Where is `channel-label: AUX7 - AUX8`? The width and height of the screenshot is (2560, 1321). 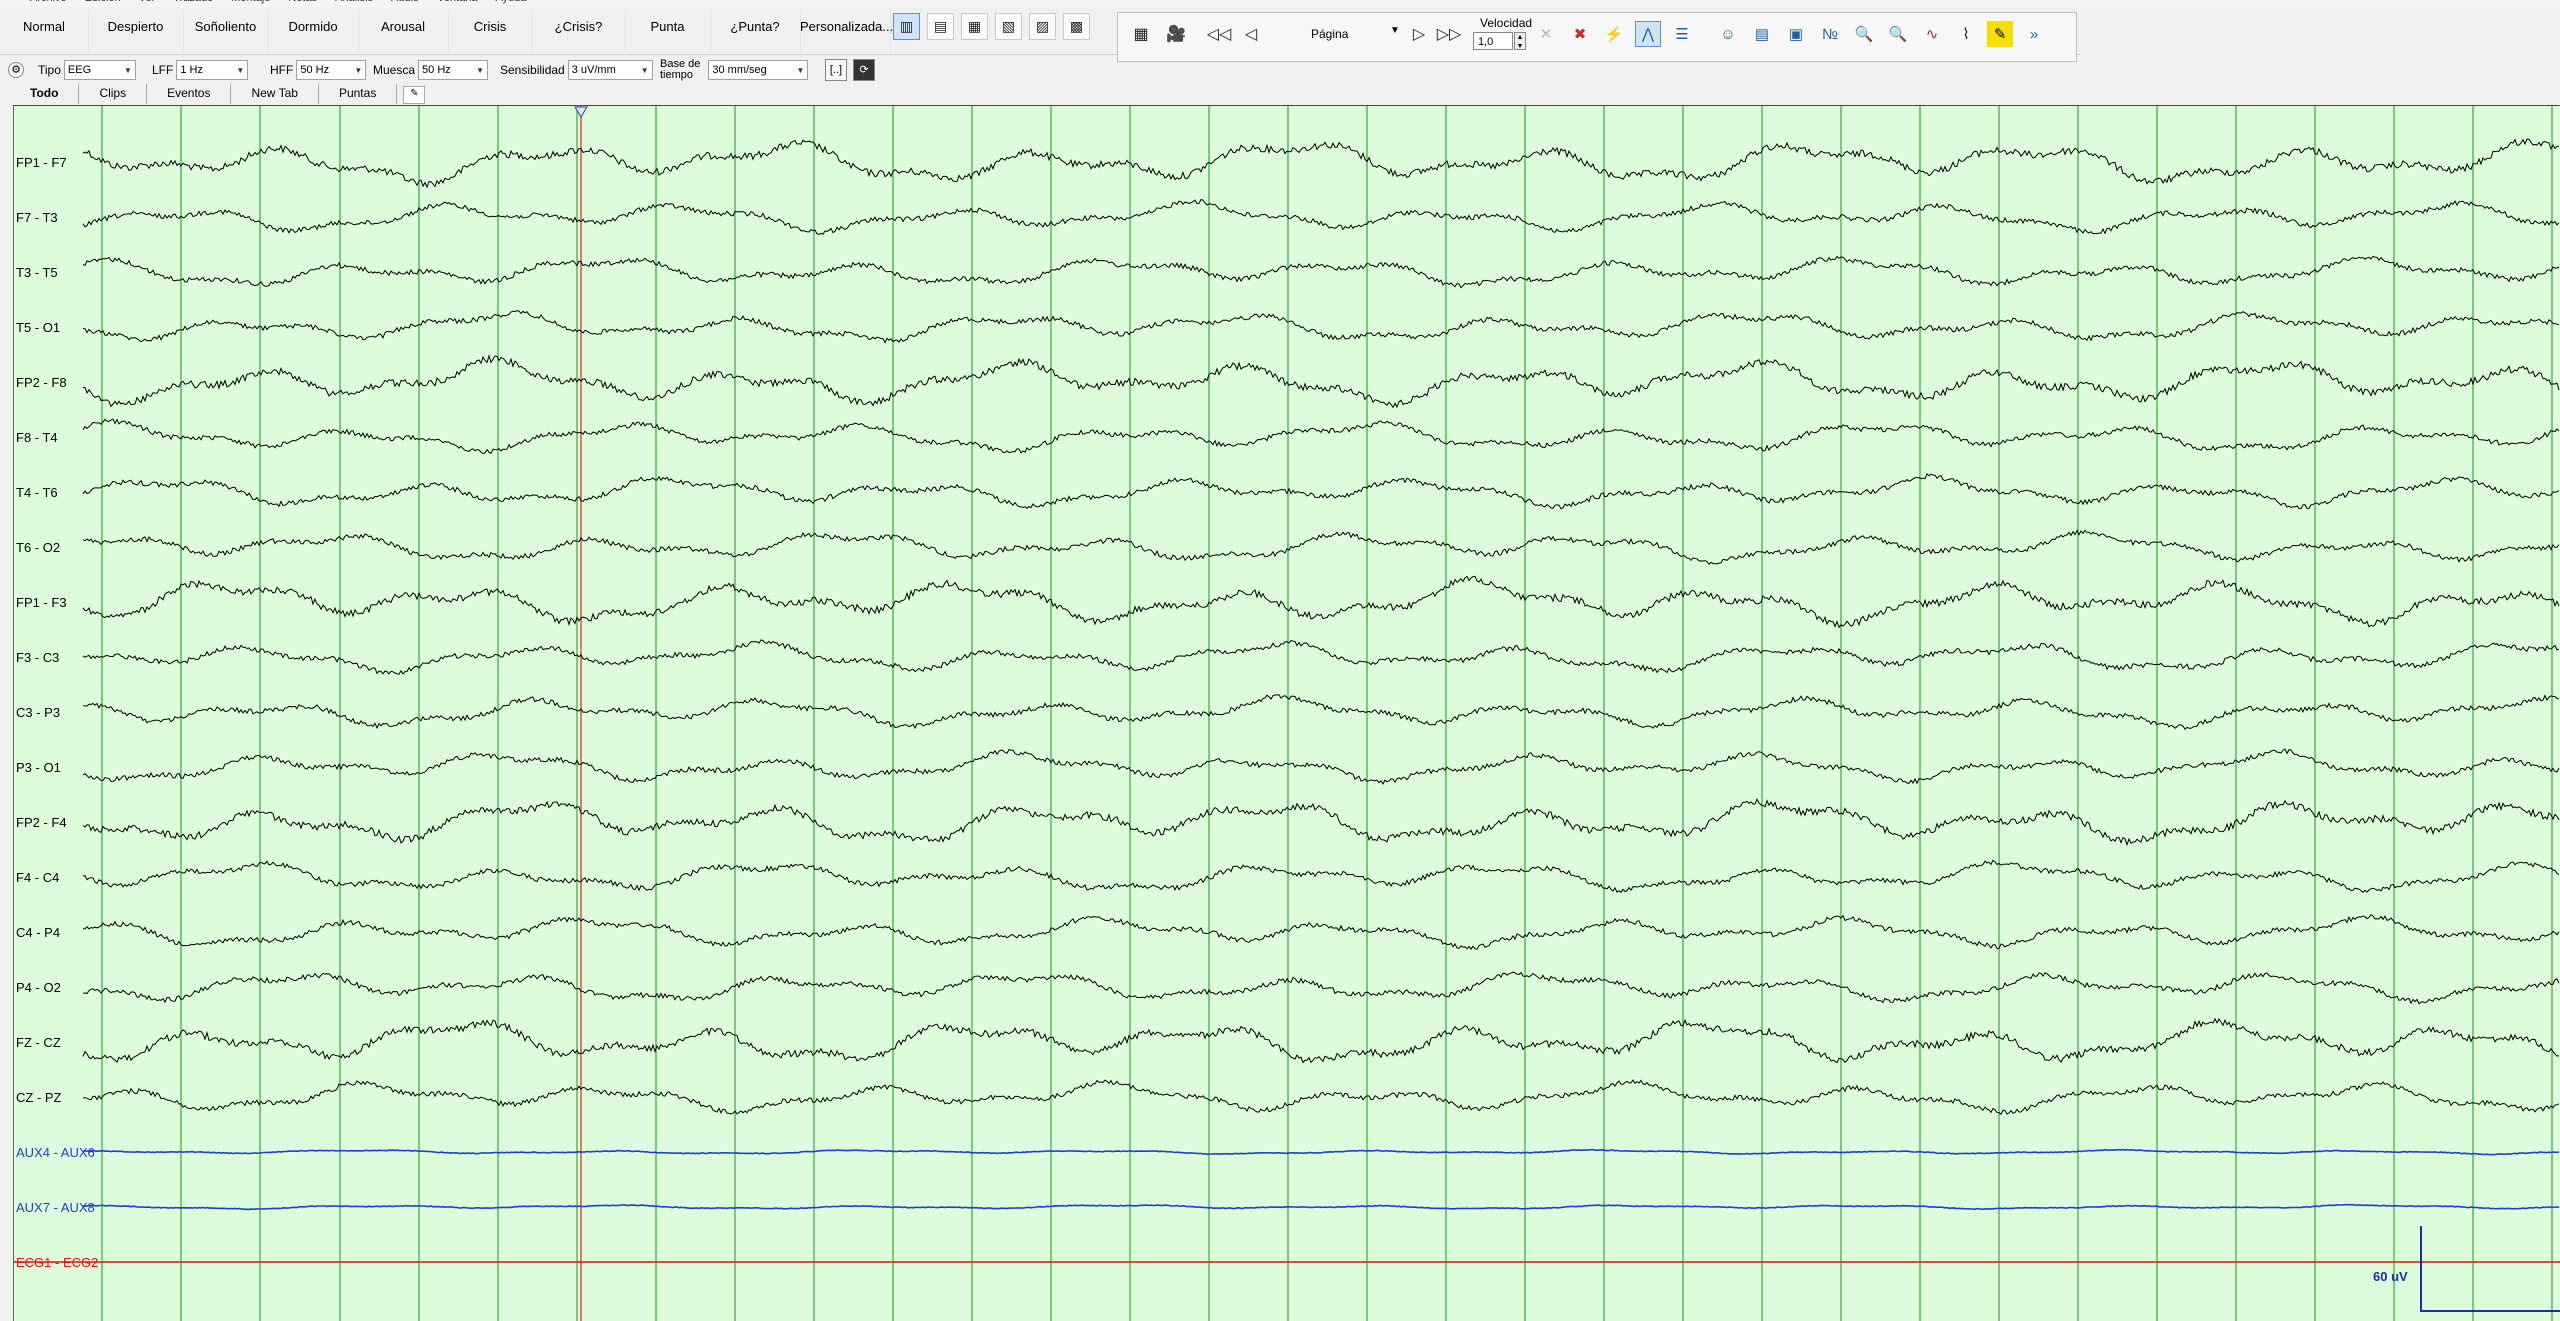
channel-label: AUX7 - AUX8 is located at coordinates (55, 1207).